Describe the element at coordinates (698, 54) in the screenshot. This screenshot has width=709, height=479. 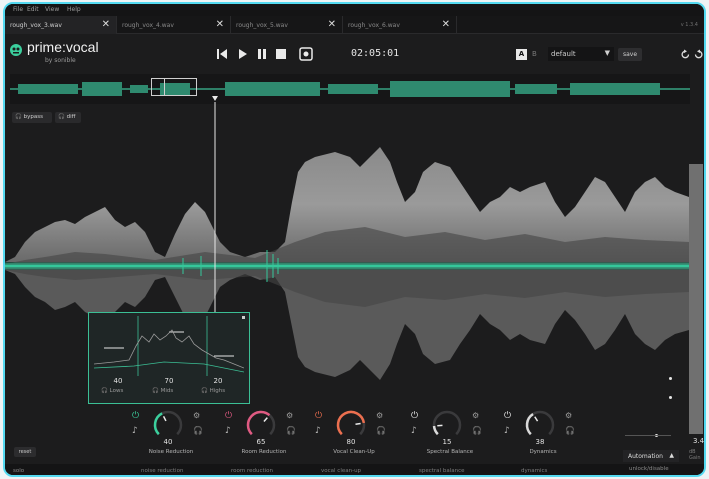
I see `redo-icon` at that location.